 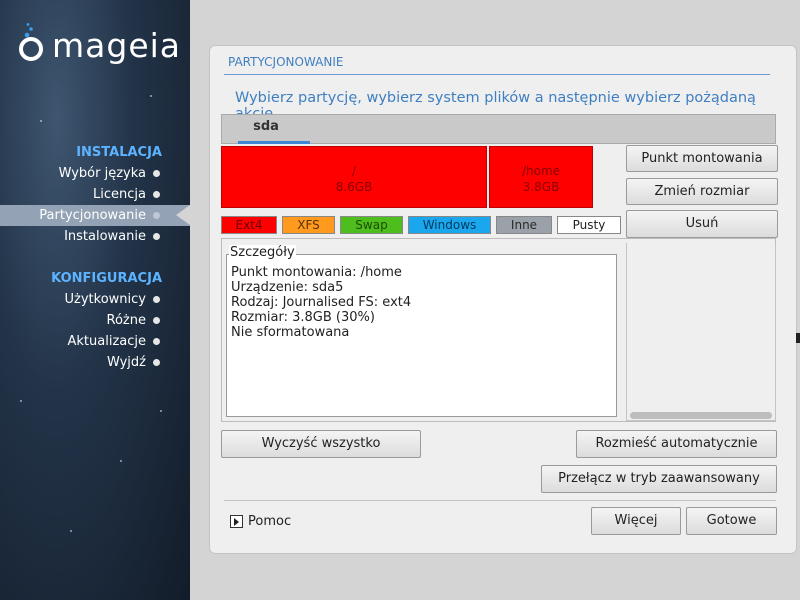 What do you see at coordinates (636, 521) in the screenshot?
I see `more-button: Więcej` at bounding box center [636, 521].